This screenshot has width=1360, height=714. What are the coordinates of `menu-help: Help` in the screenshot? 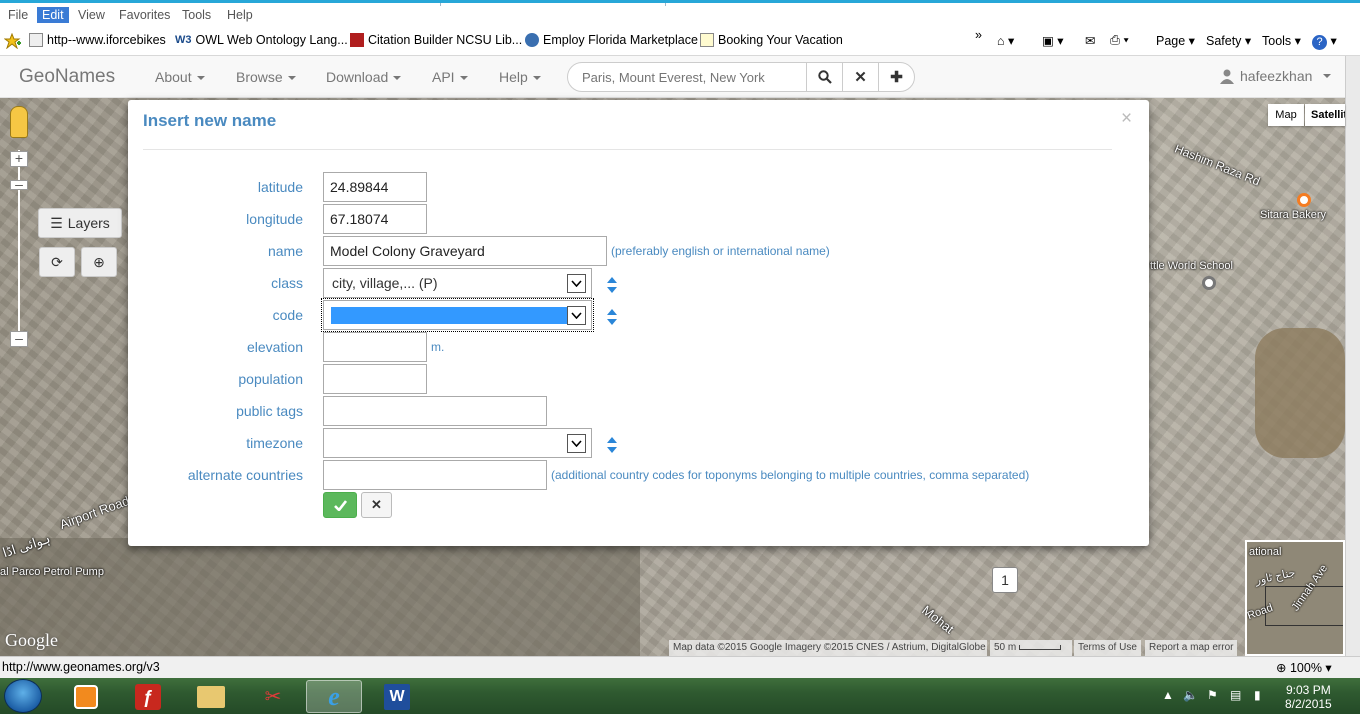 It's located at (240, 15).